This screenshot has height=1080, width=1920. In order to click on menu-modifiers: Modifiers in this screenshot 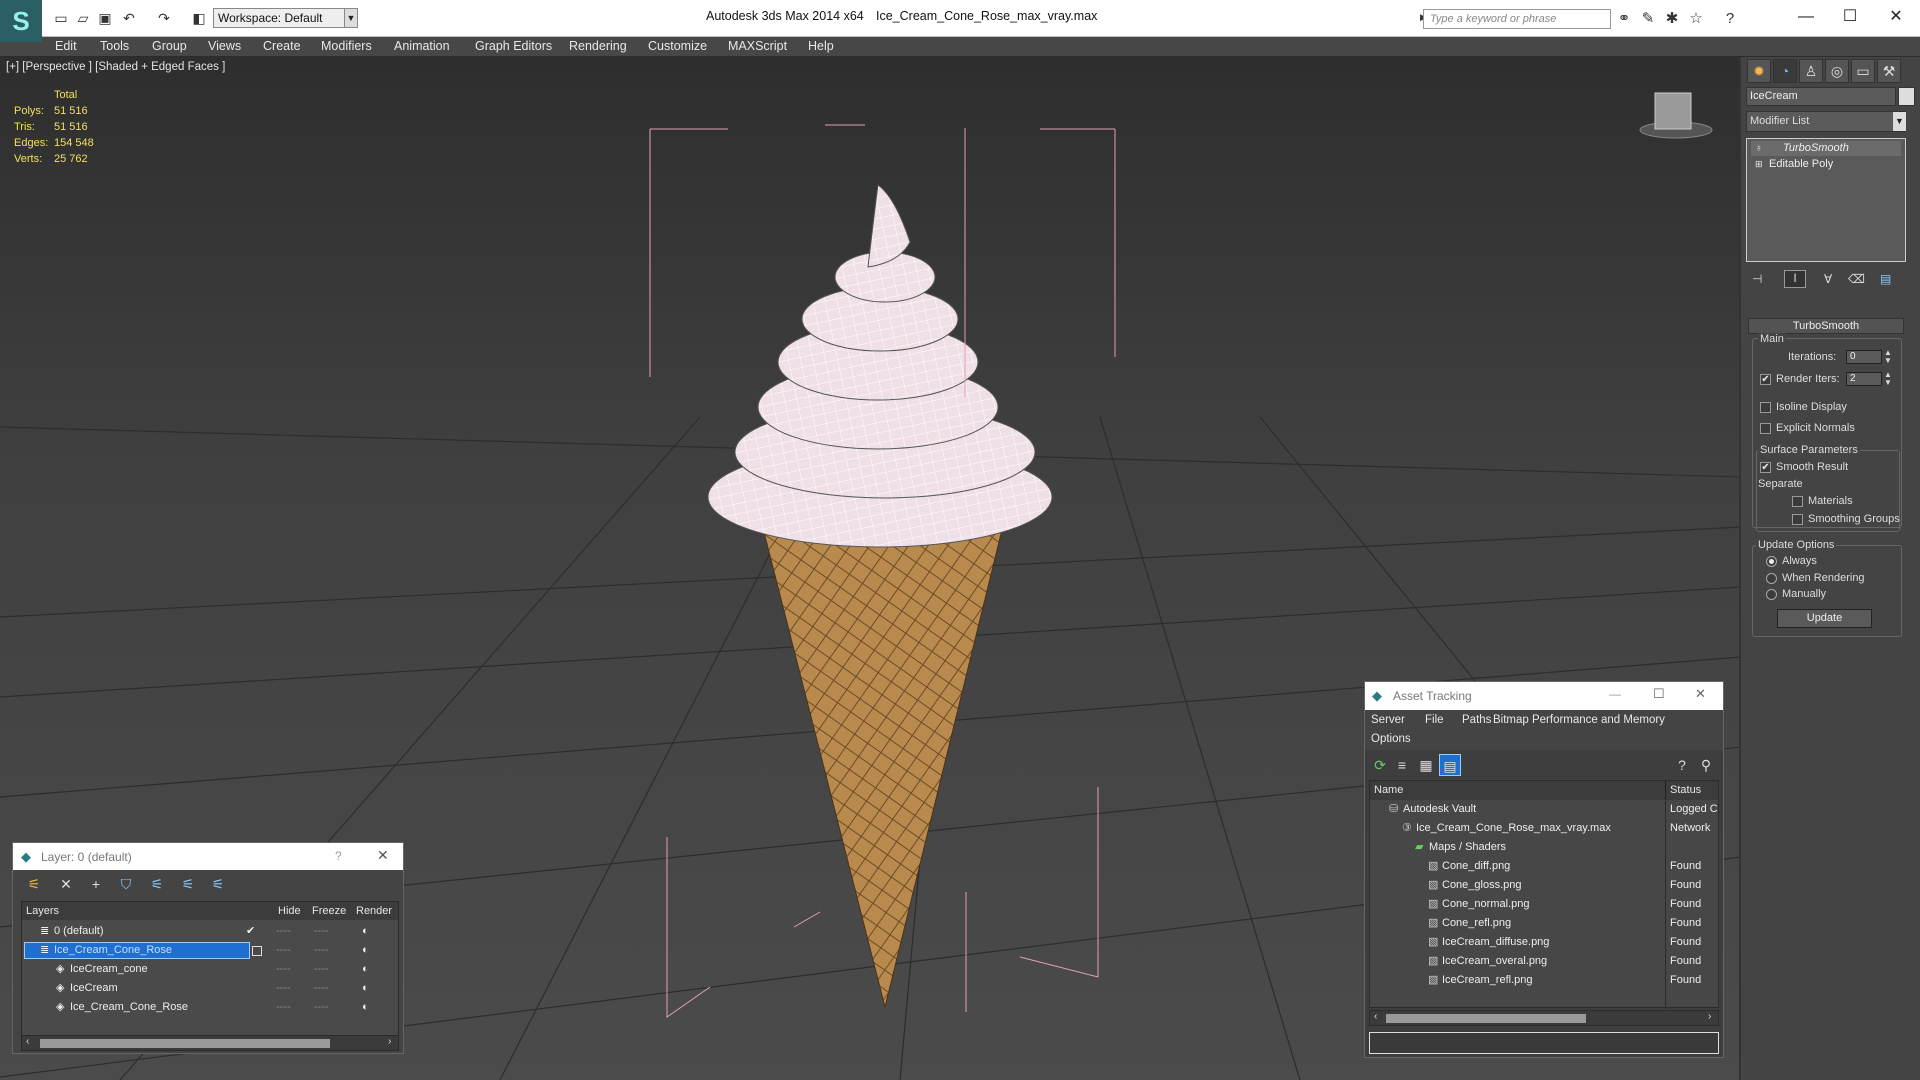, I will do `click(346, 46)`.